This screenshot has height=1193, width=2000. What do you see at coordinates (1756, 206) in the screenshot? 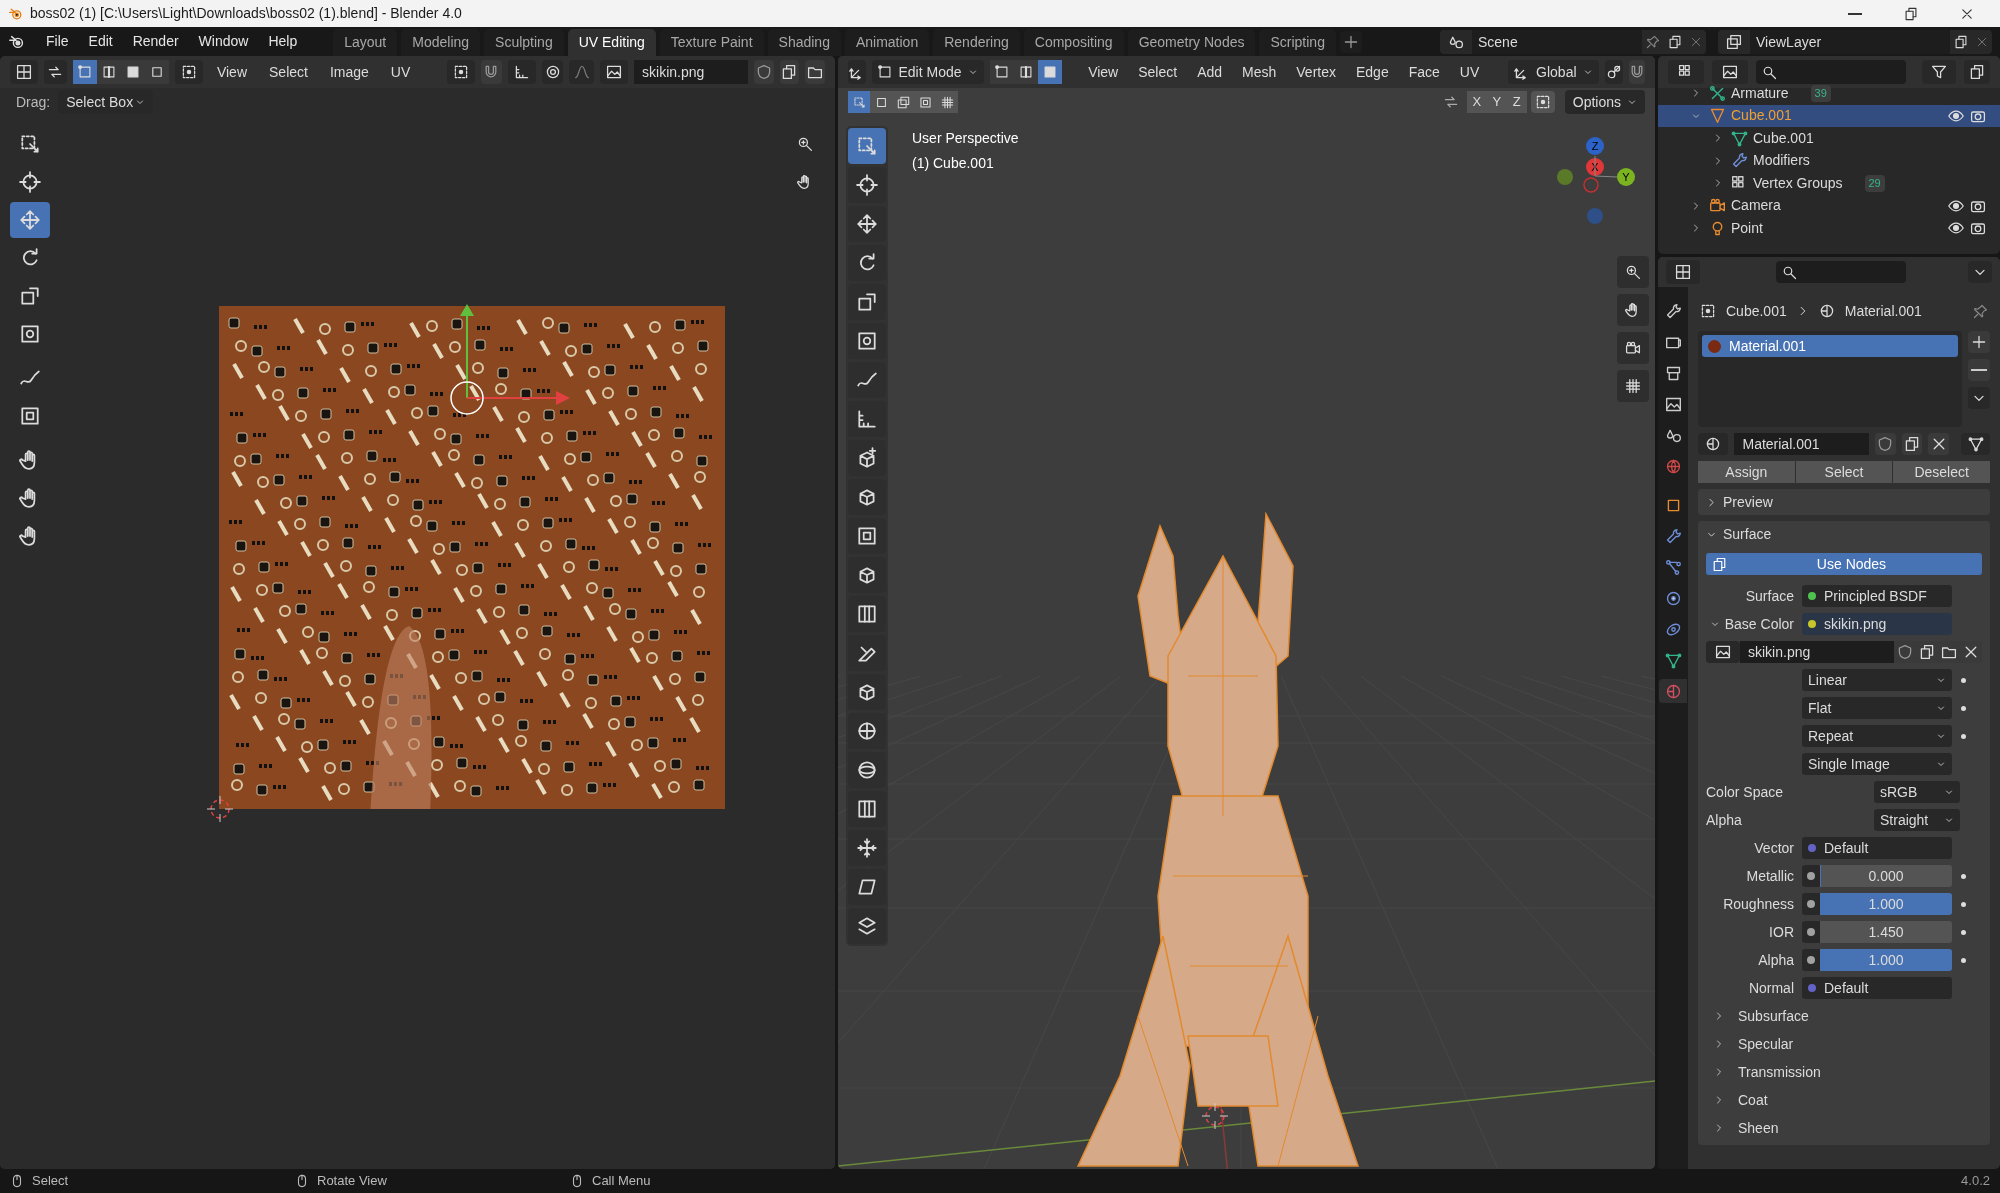
I see `outliner-item-label: Camera` at bounding box center [1756, 206].